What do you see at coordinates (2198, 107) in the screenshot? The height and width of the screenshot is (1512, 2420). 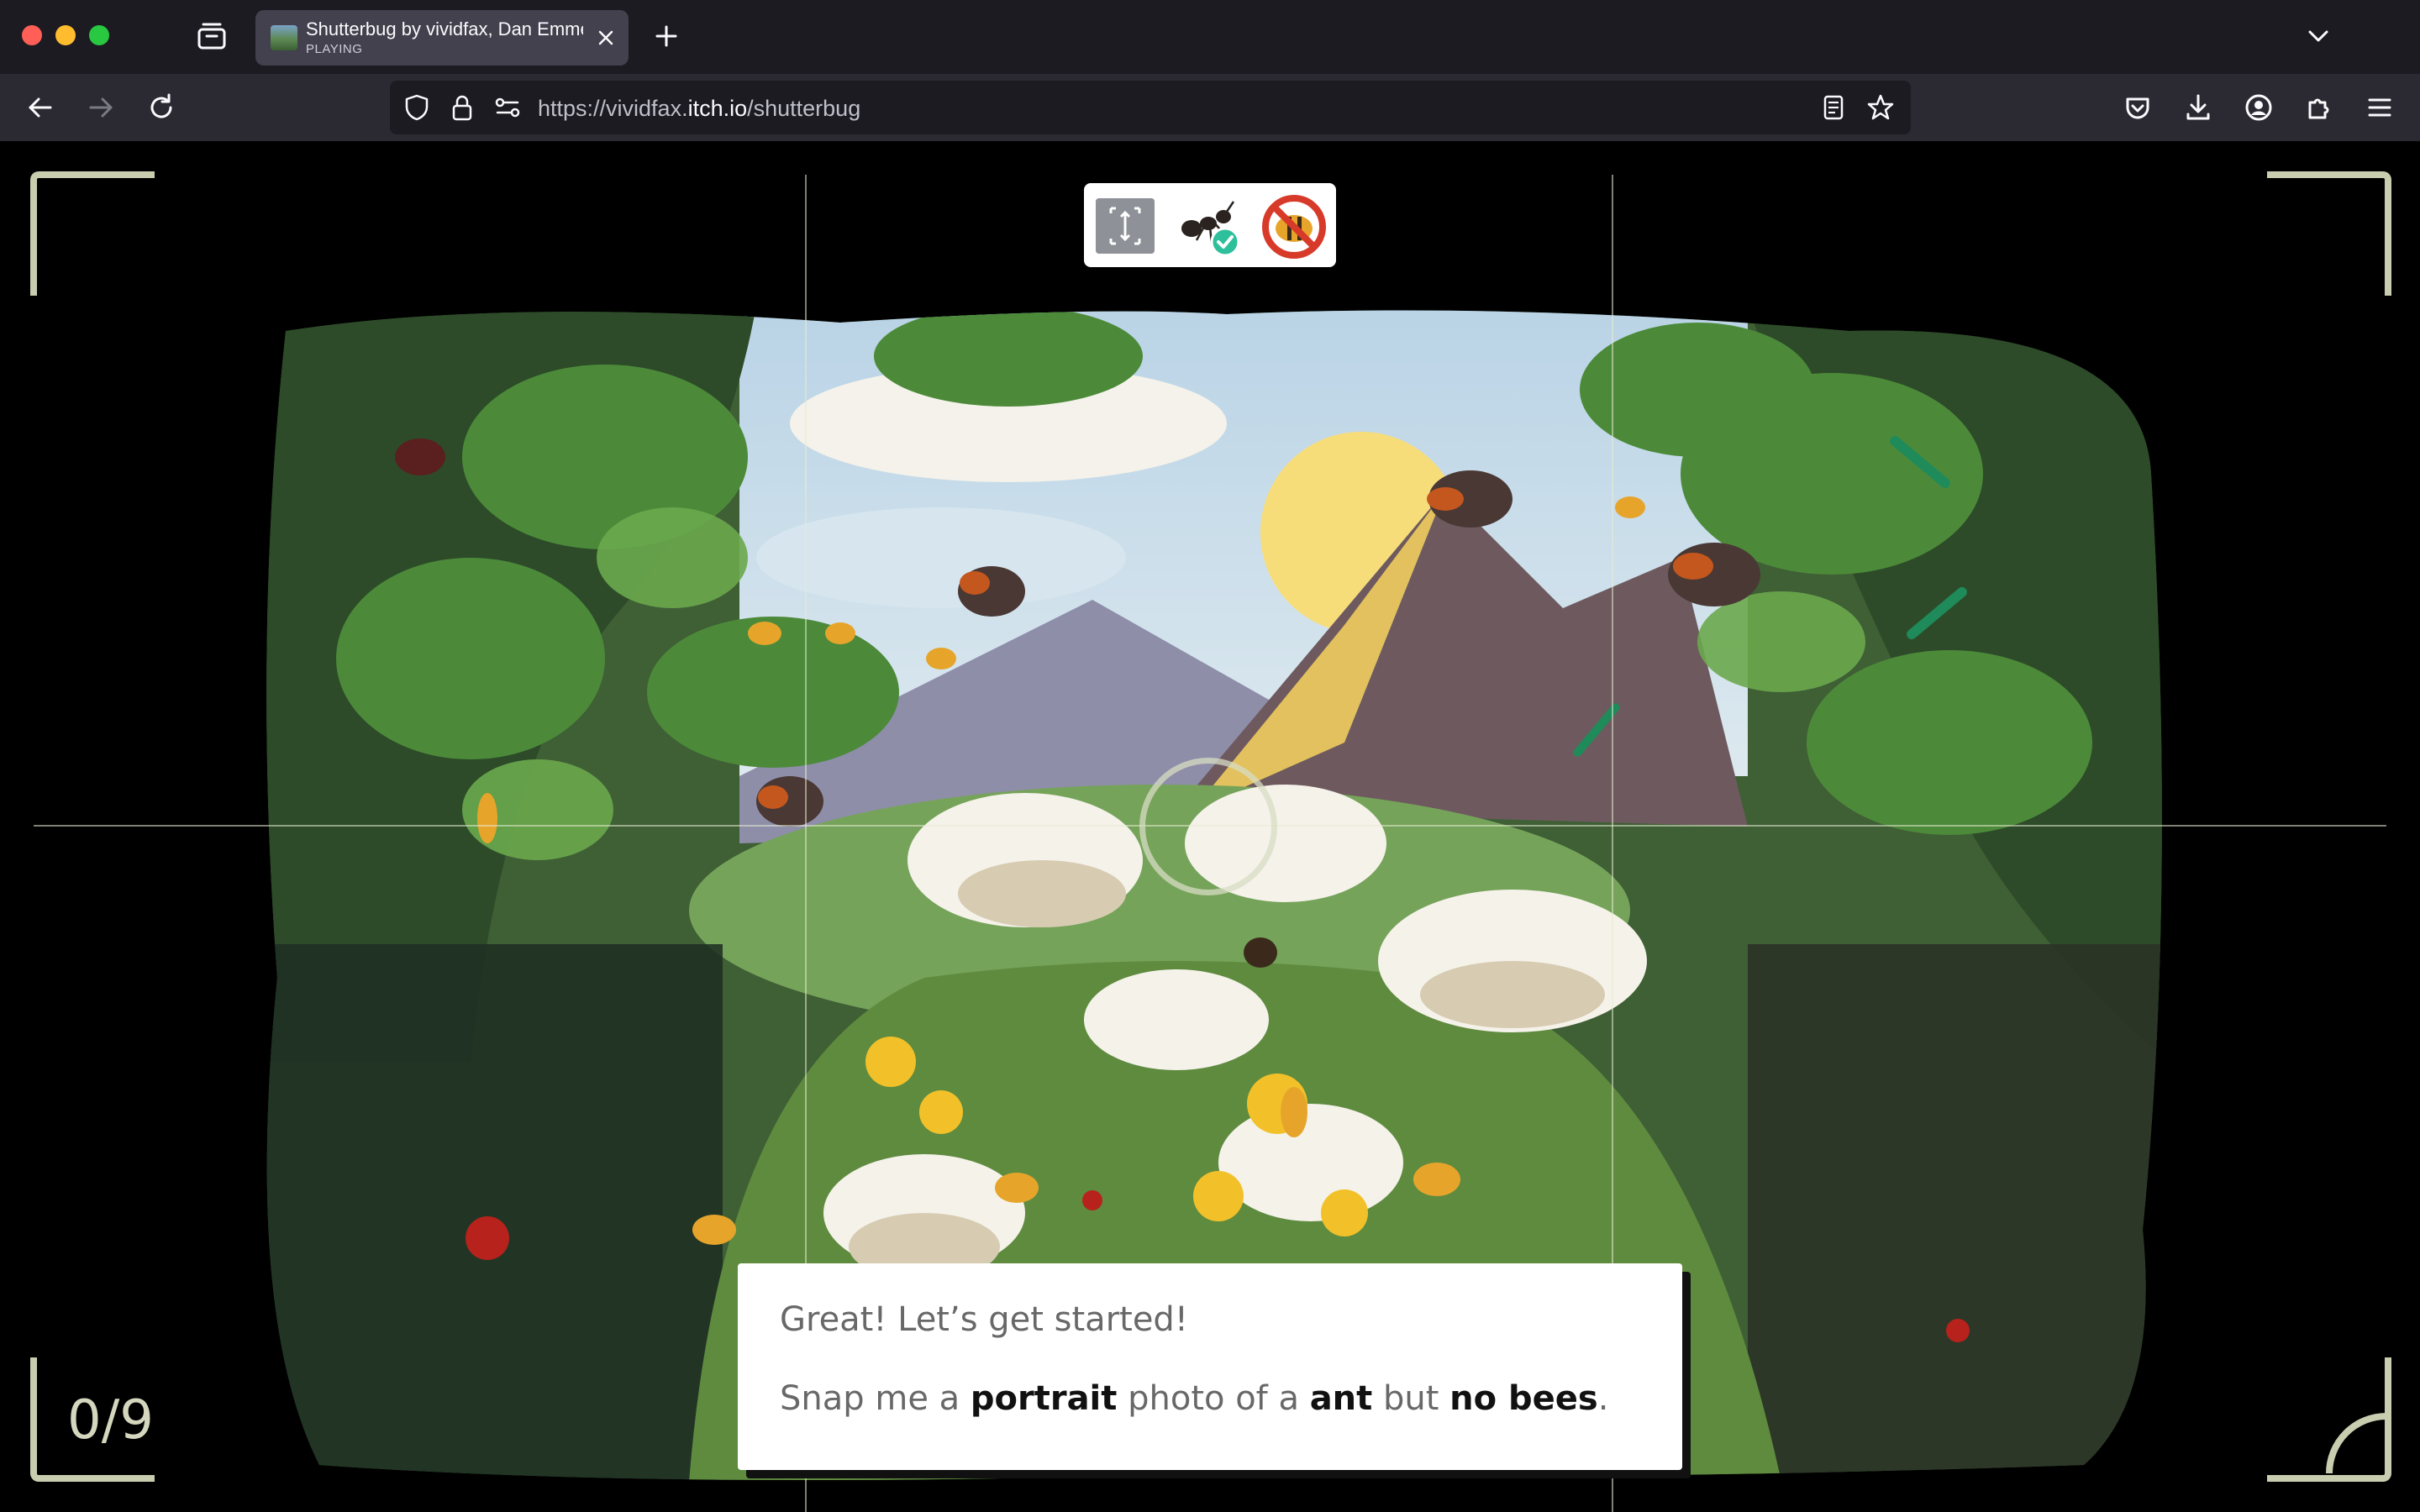 I see `downloads-icon` at bounding box center [2198, 107].